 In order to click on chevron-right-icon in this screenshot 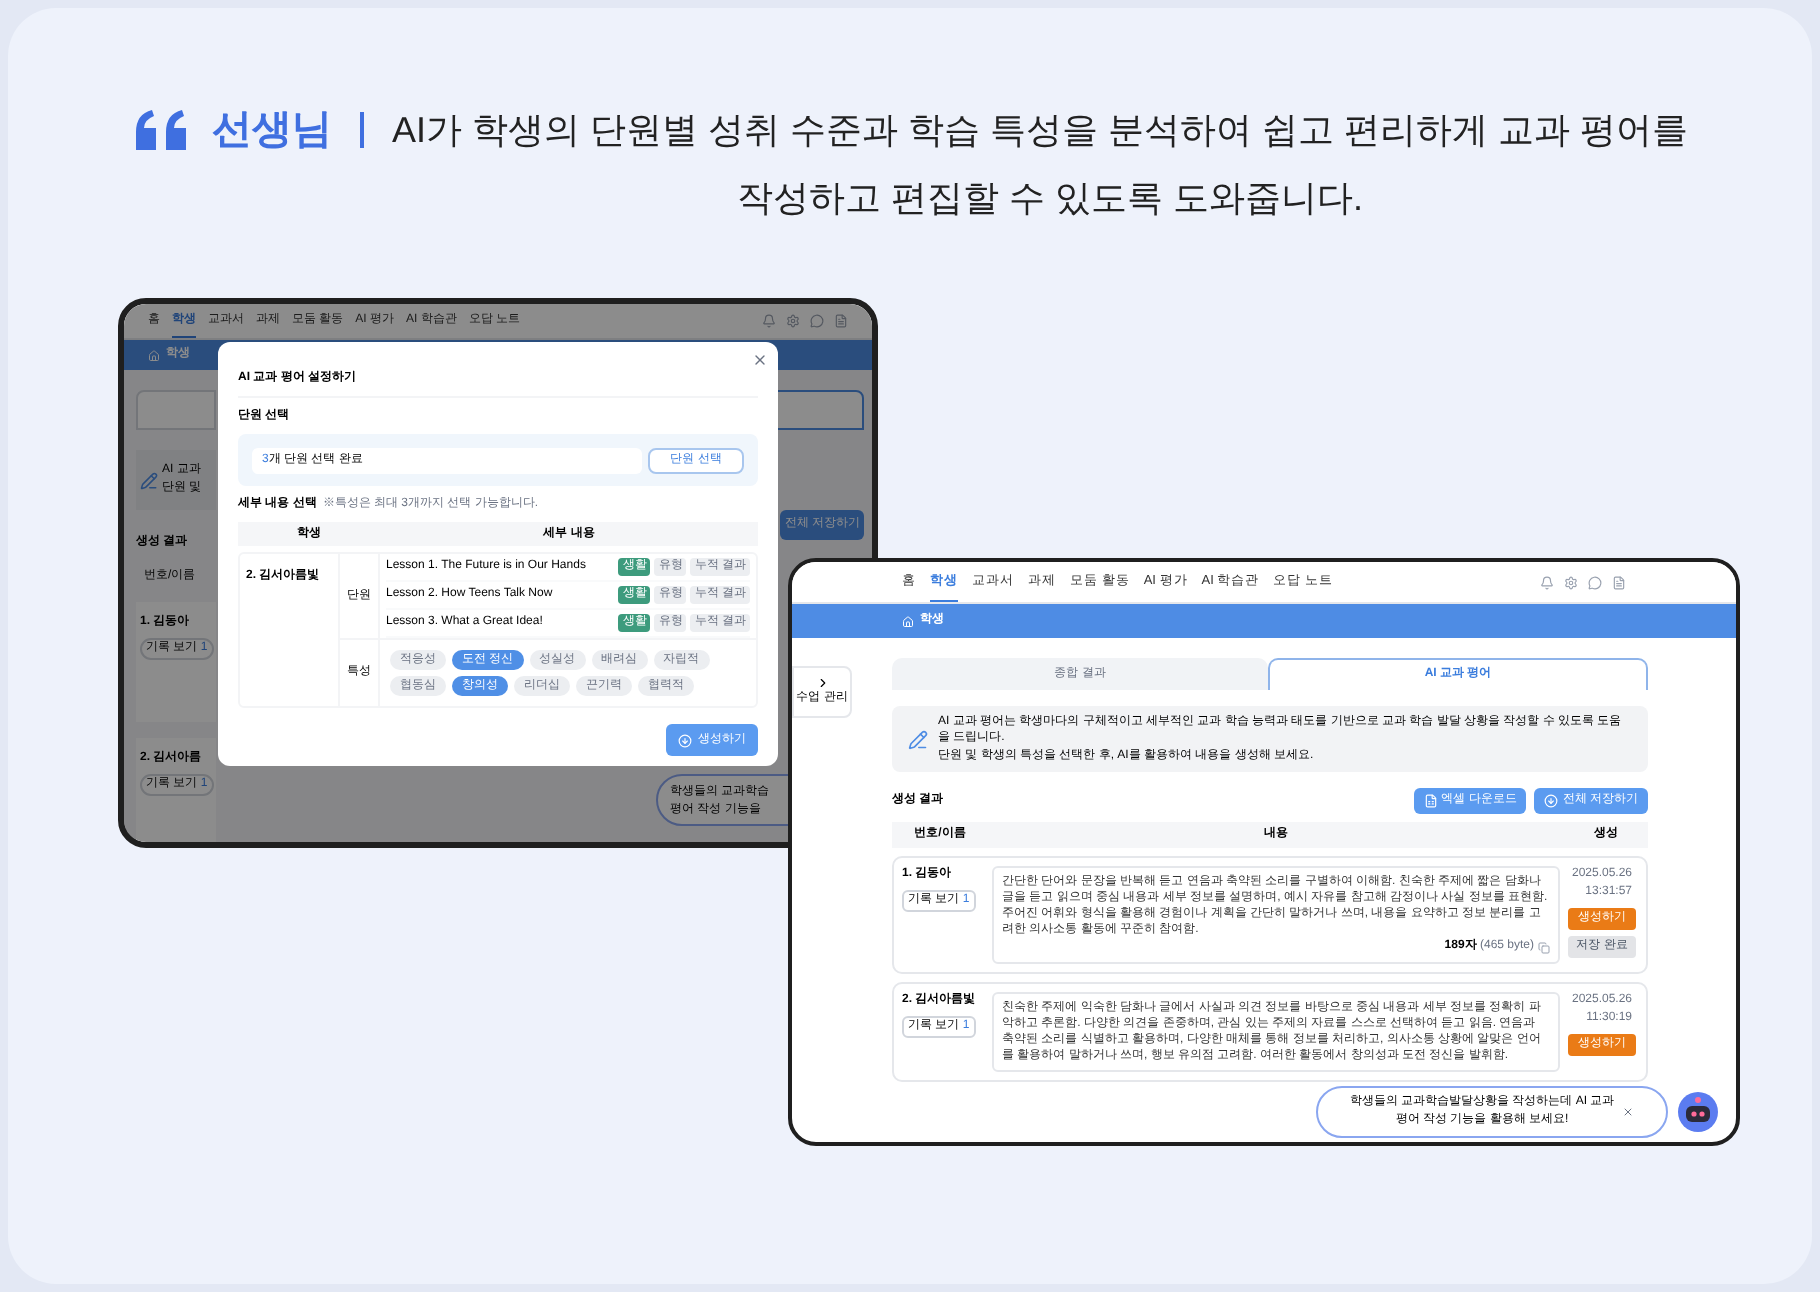, I will do `click(822, 683)`.